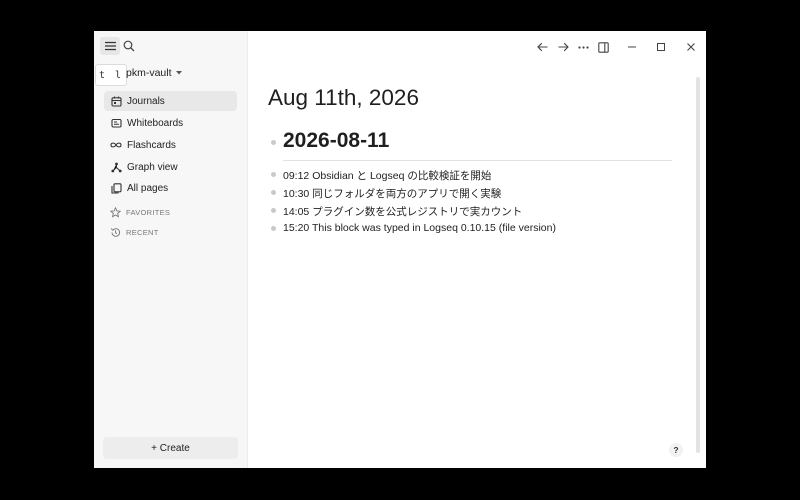  I want to click on help-button: ?, so click(676, 450).